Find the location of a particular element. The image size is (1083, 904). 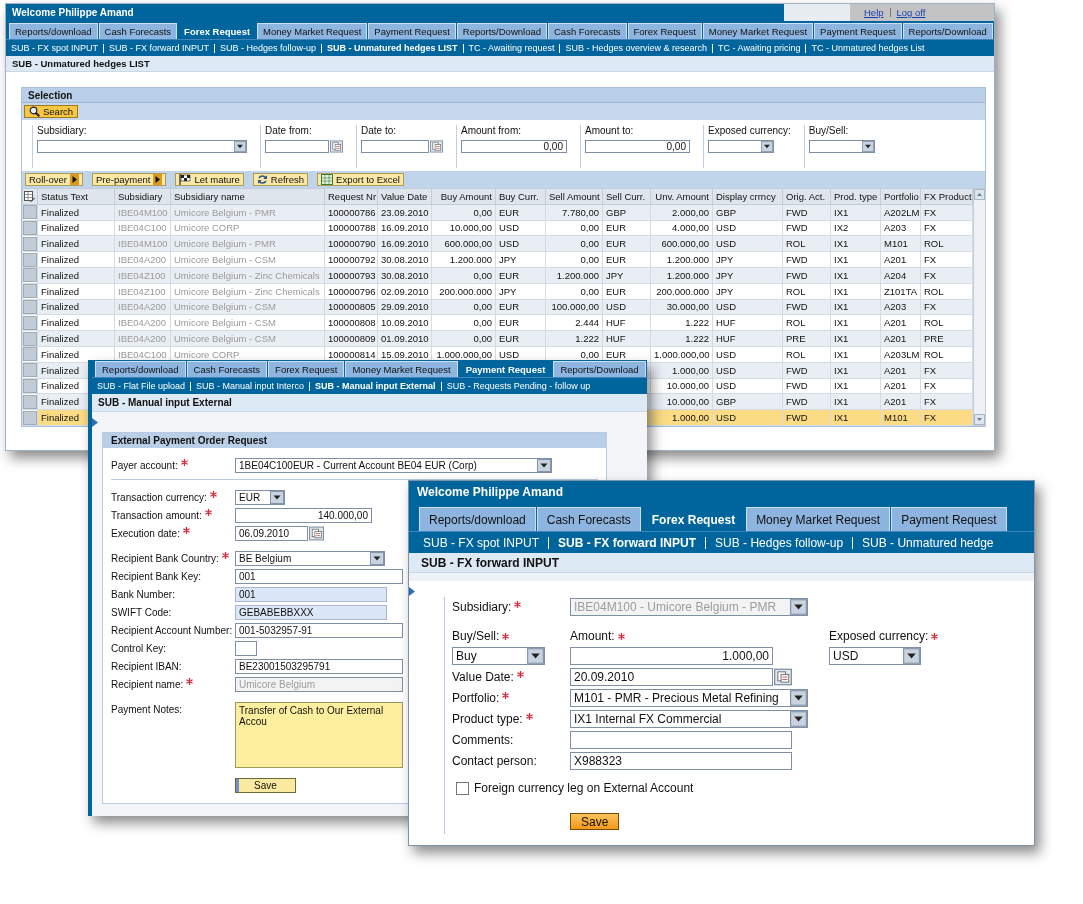

column-header: Buy Curr. is located at coordinates (520, 196).